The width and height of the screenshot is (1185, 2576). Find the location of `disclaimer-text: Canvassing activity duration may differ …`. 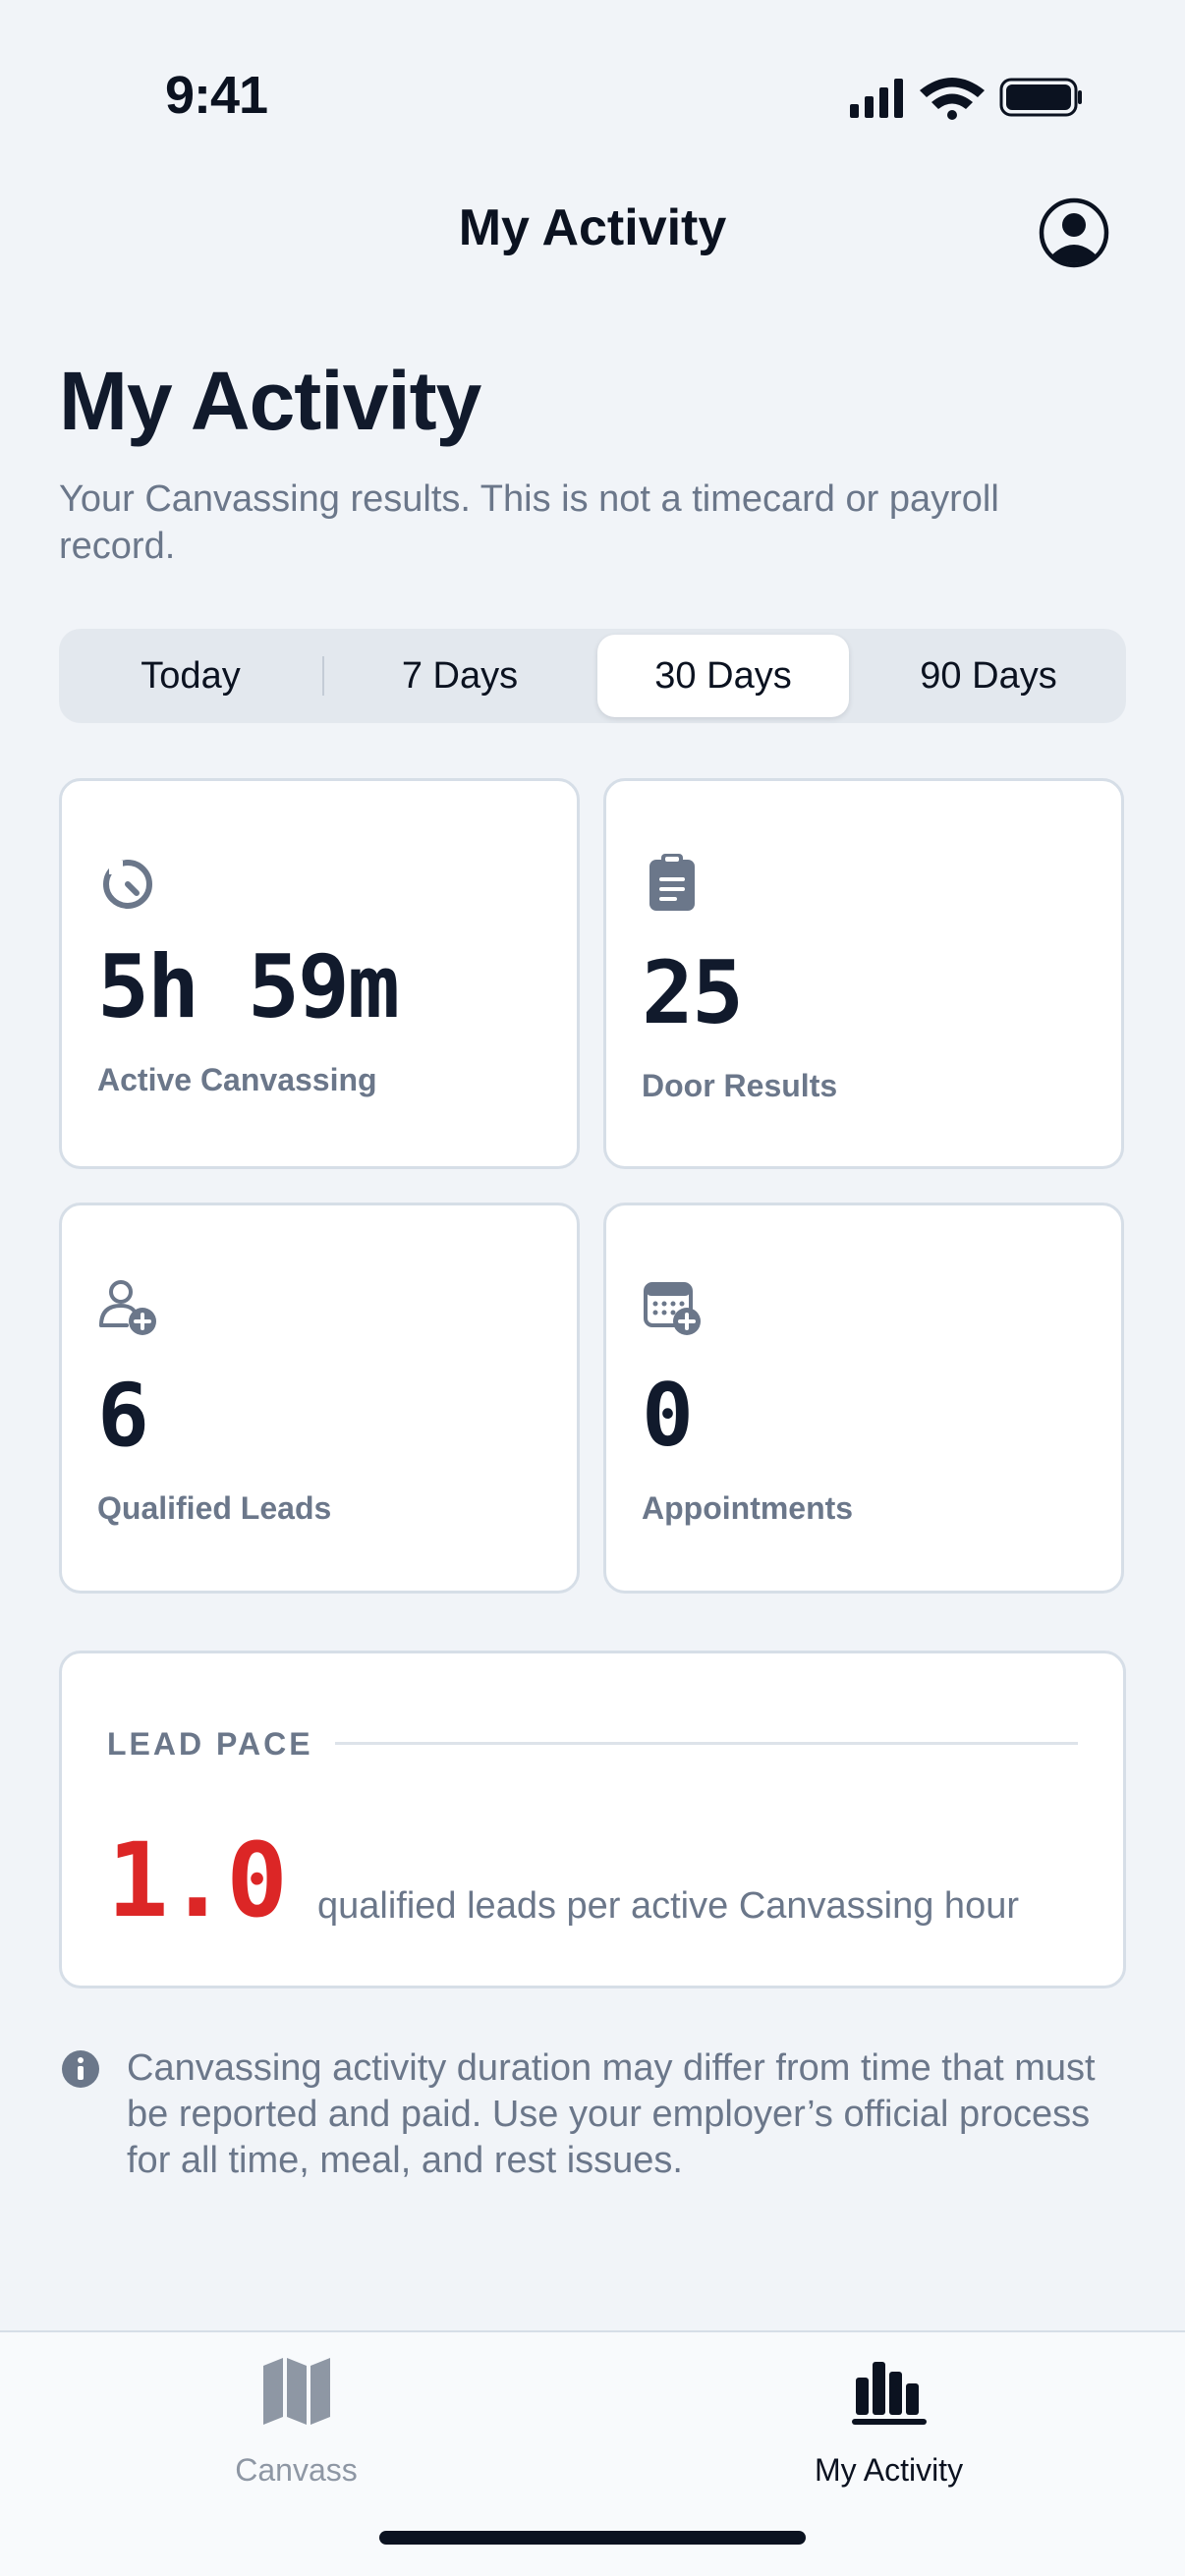

disclaimer-text: Canvassing activity duration may differ … is located at coordinates (612, 2114).